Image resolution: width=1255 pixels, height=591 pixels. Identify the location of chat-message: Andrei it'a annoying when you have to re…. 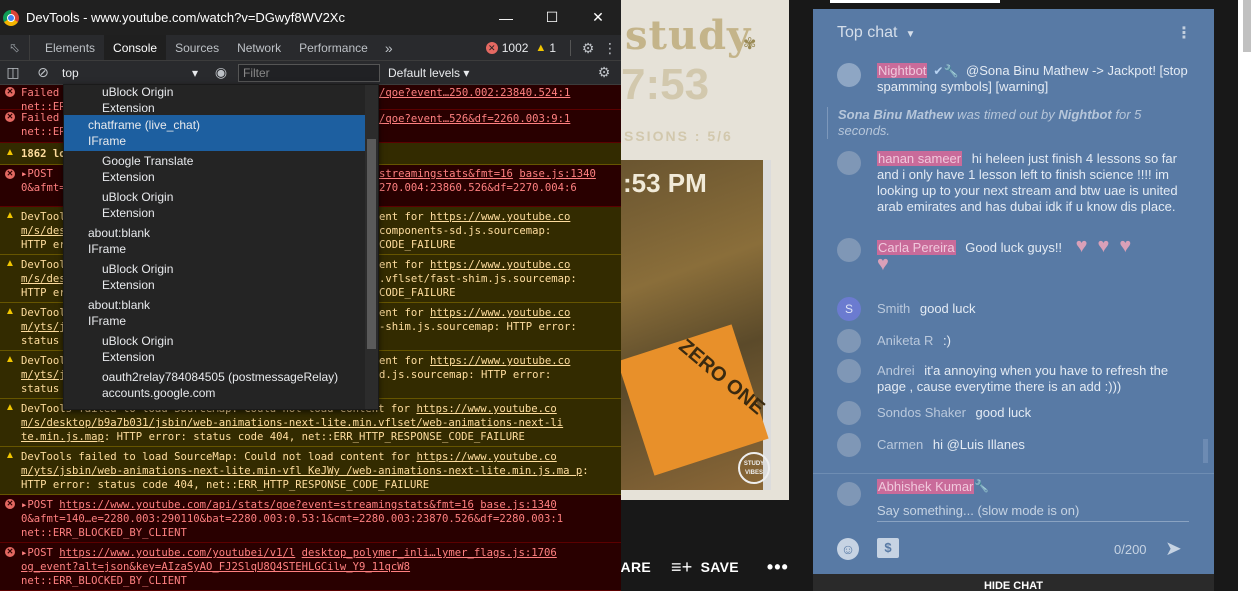
(1013, 377).